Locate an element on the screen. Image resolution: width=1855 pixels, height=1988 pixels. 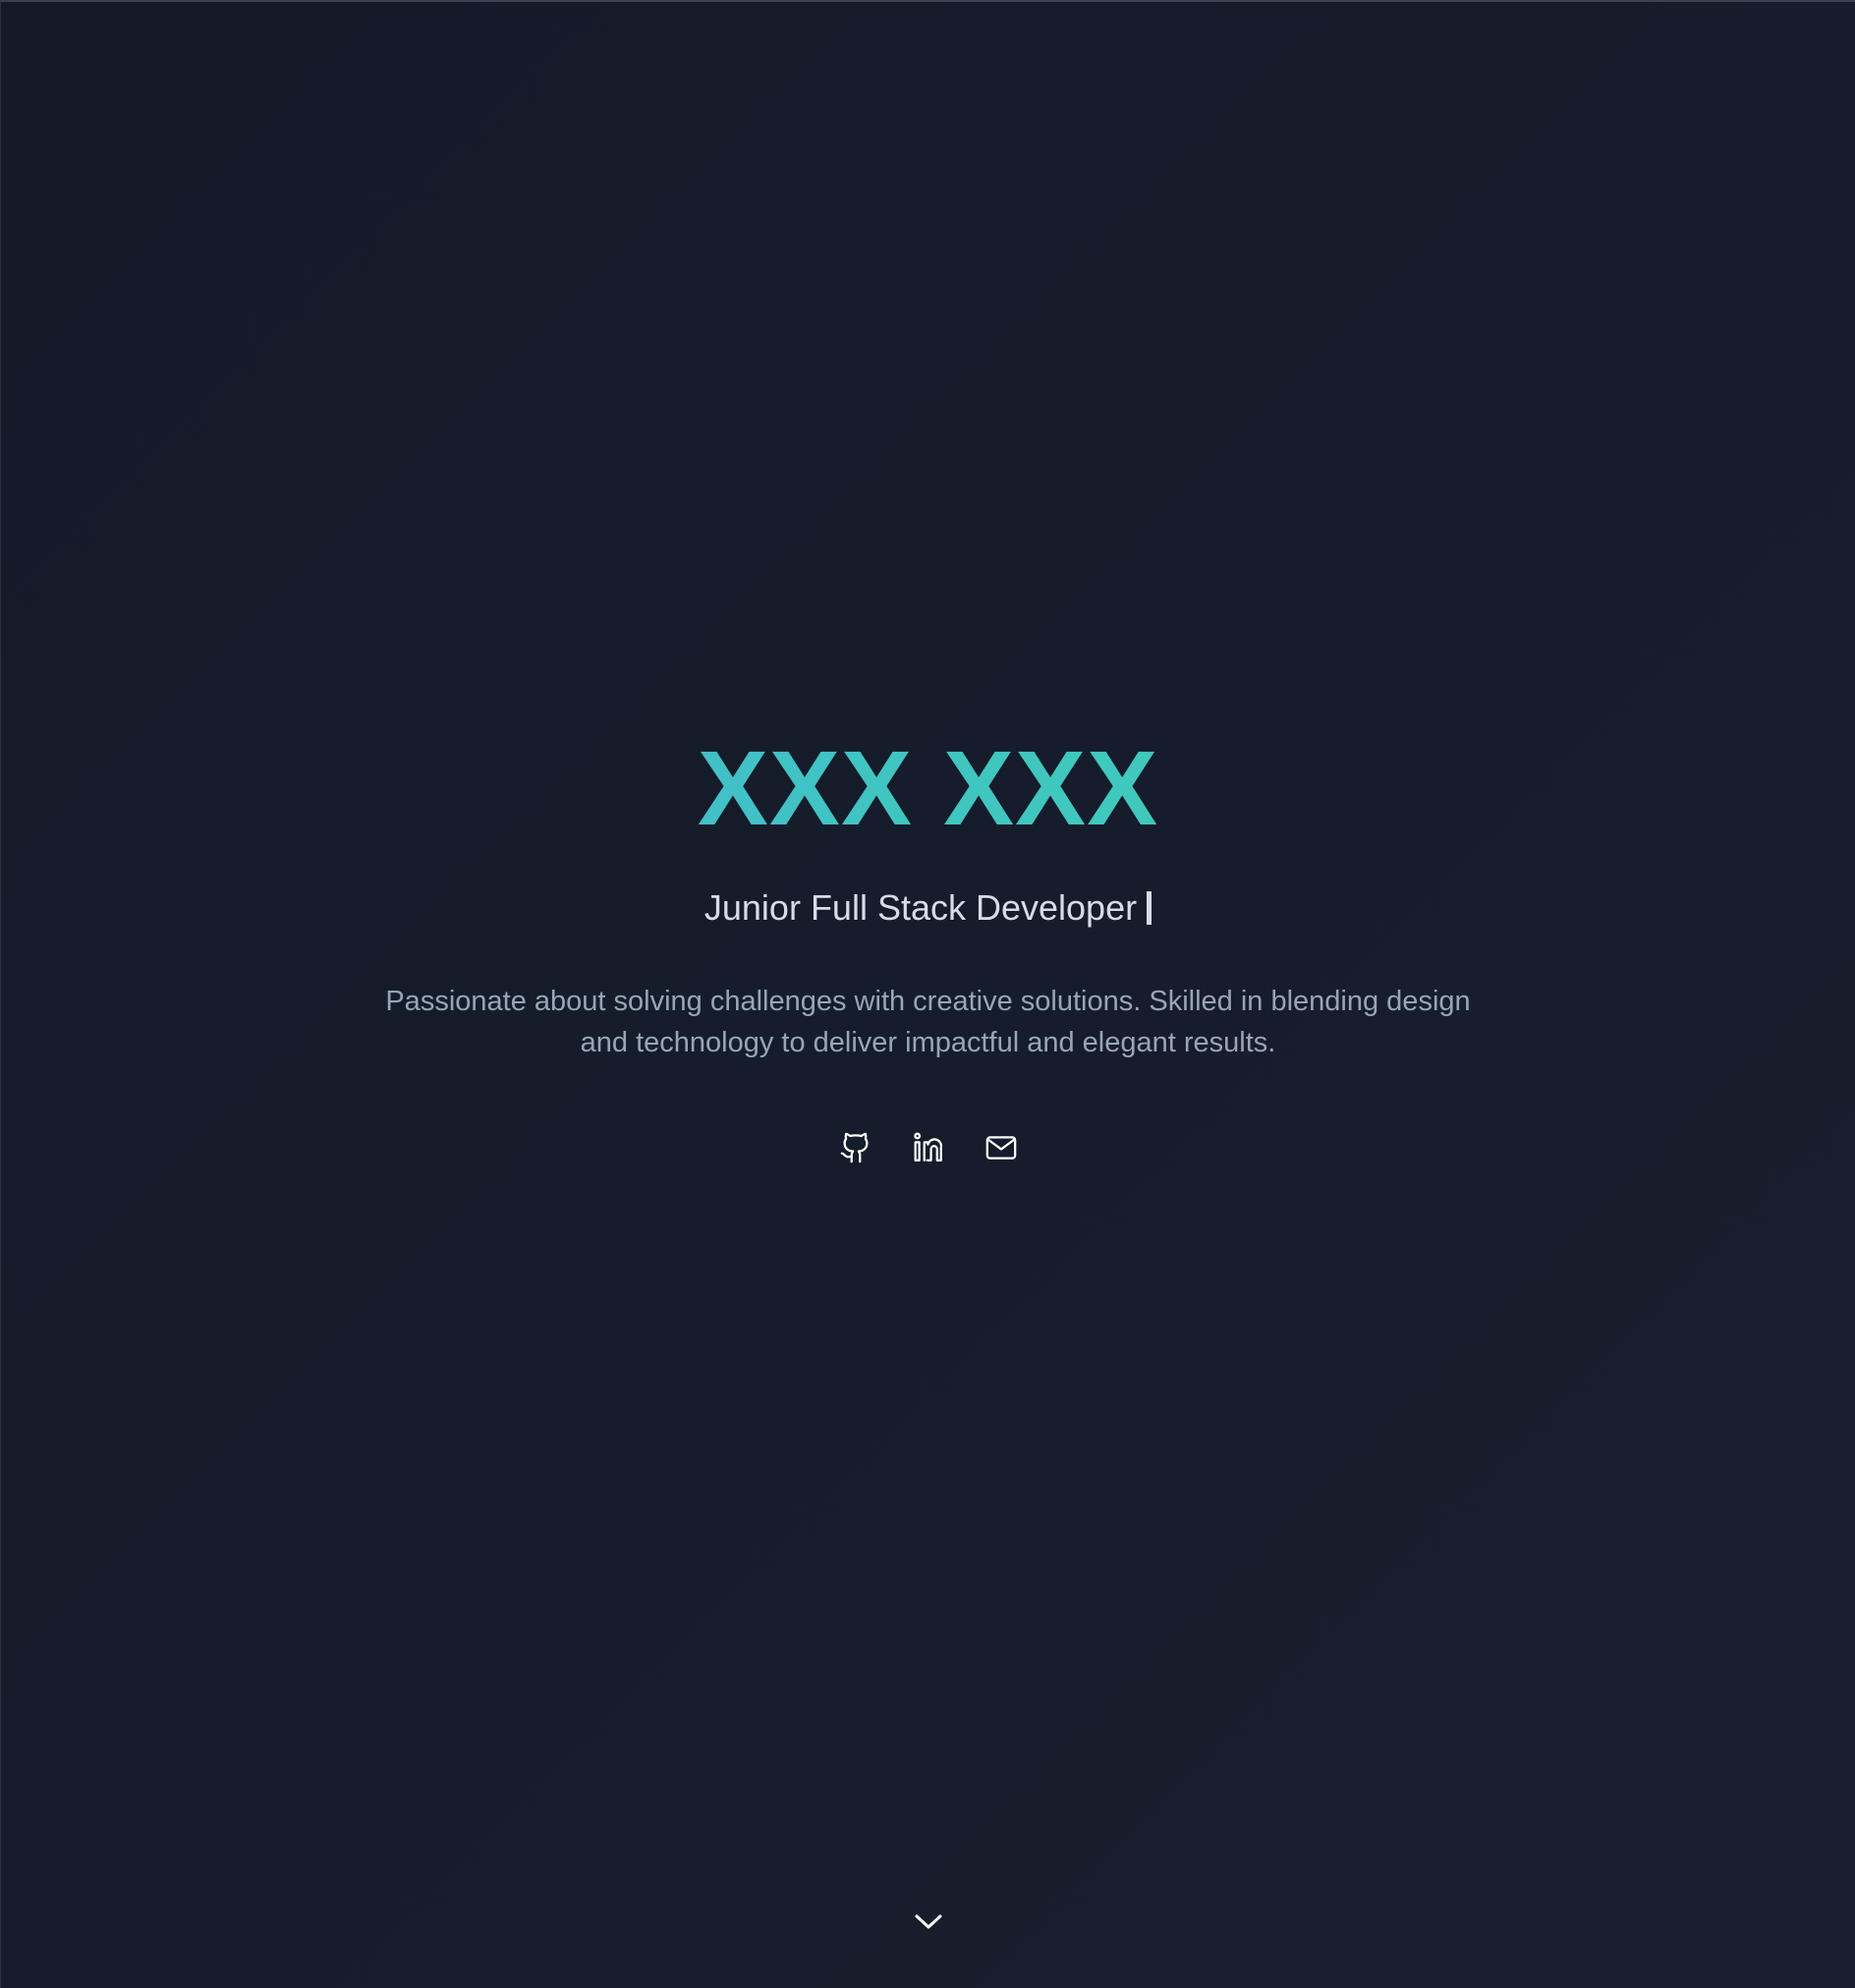
github-icon is located at coordinates (854, 1148).